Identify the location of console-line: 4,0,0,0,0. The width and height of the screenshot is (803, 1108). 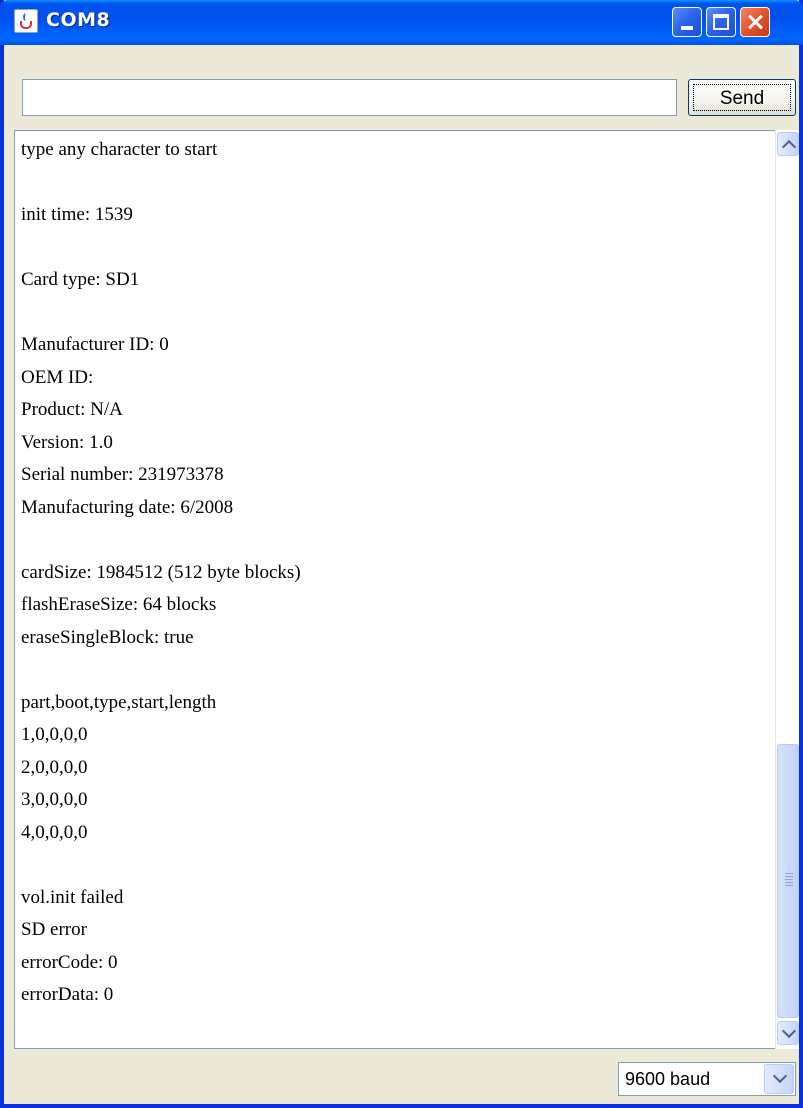
(54, 832).